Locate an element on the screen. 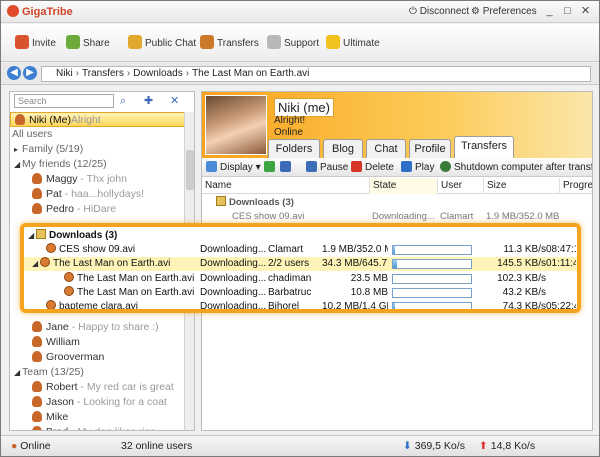 The image size is (600, 457). public-chat-button: Public Chat is located at coordinates (162, 44).